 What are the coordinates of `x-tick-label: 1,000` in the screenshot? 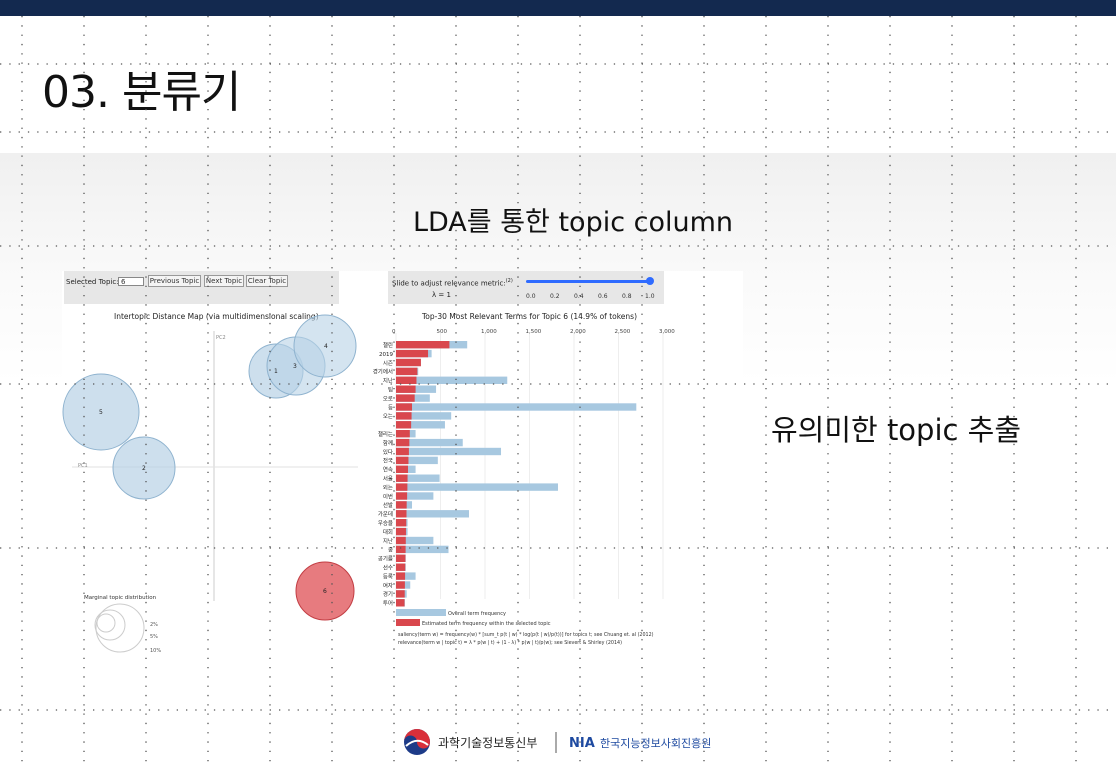 It's located at (489, 332).